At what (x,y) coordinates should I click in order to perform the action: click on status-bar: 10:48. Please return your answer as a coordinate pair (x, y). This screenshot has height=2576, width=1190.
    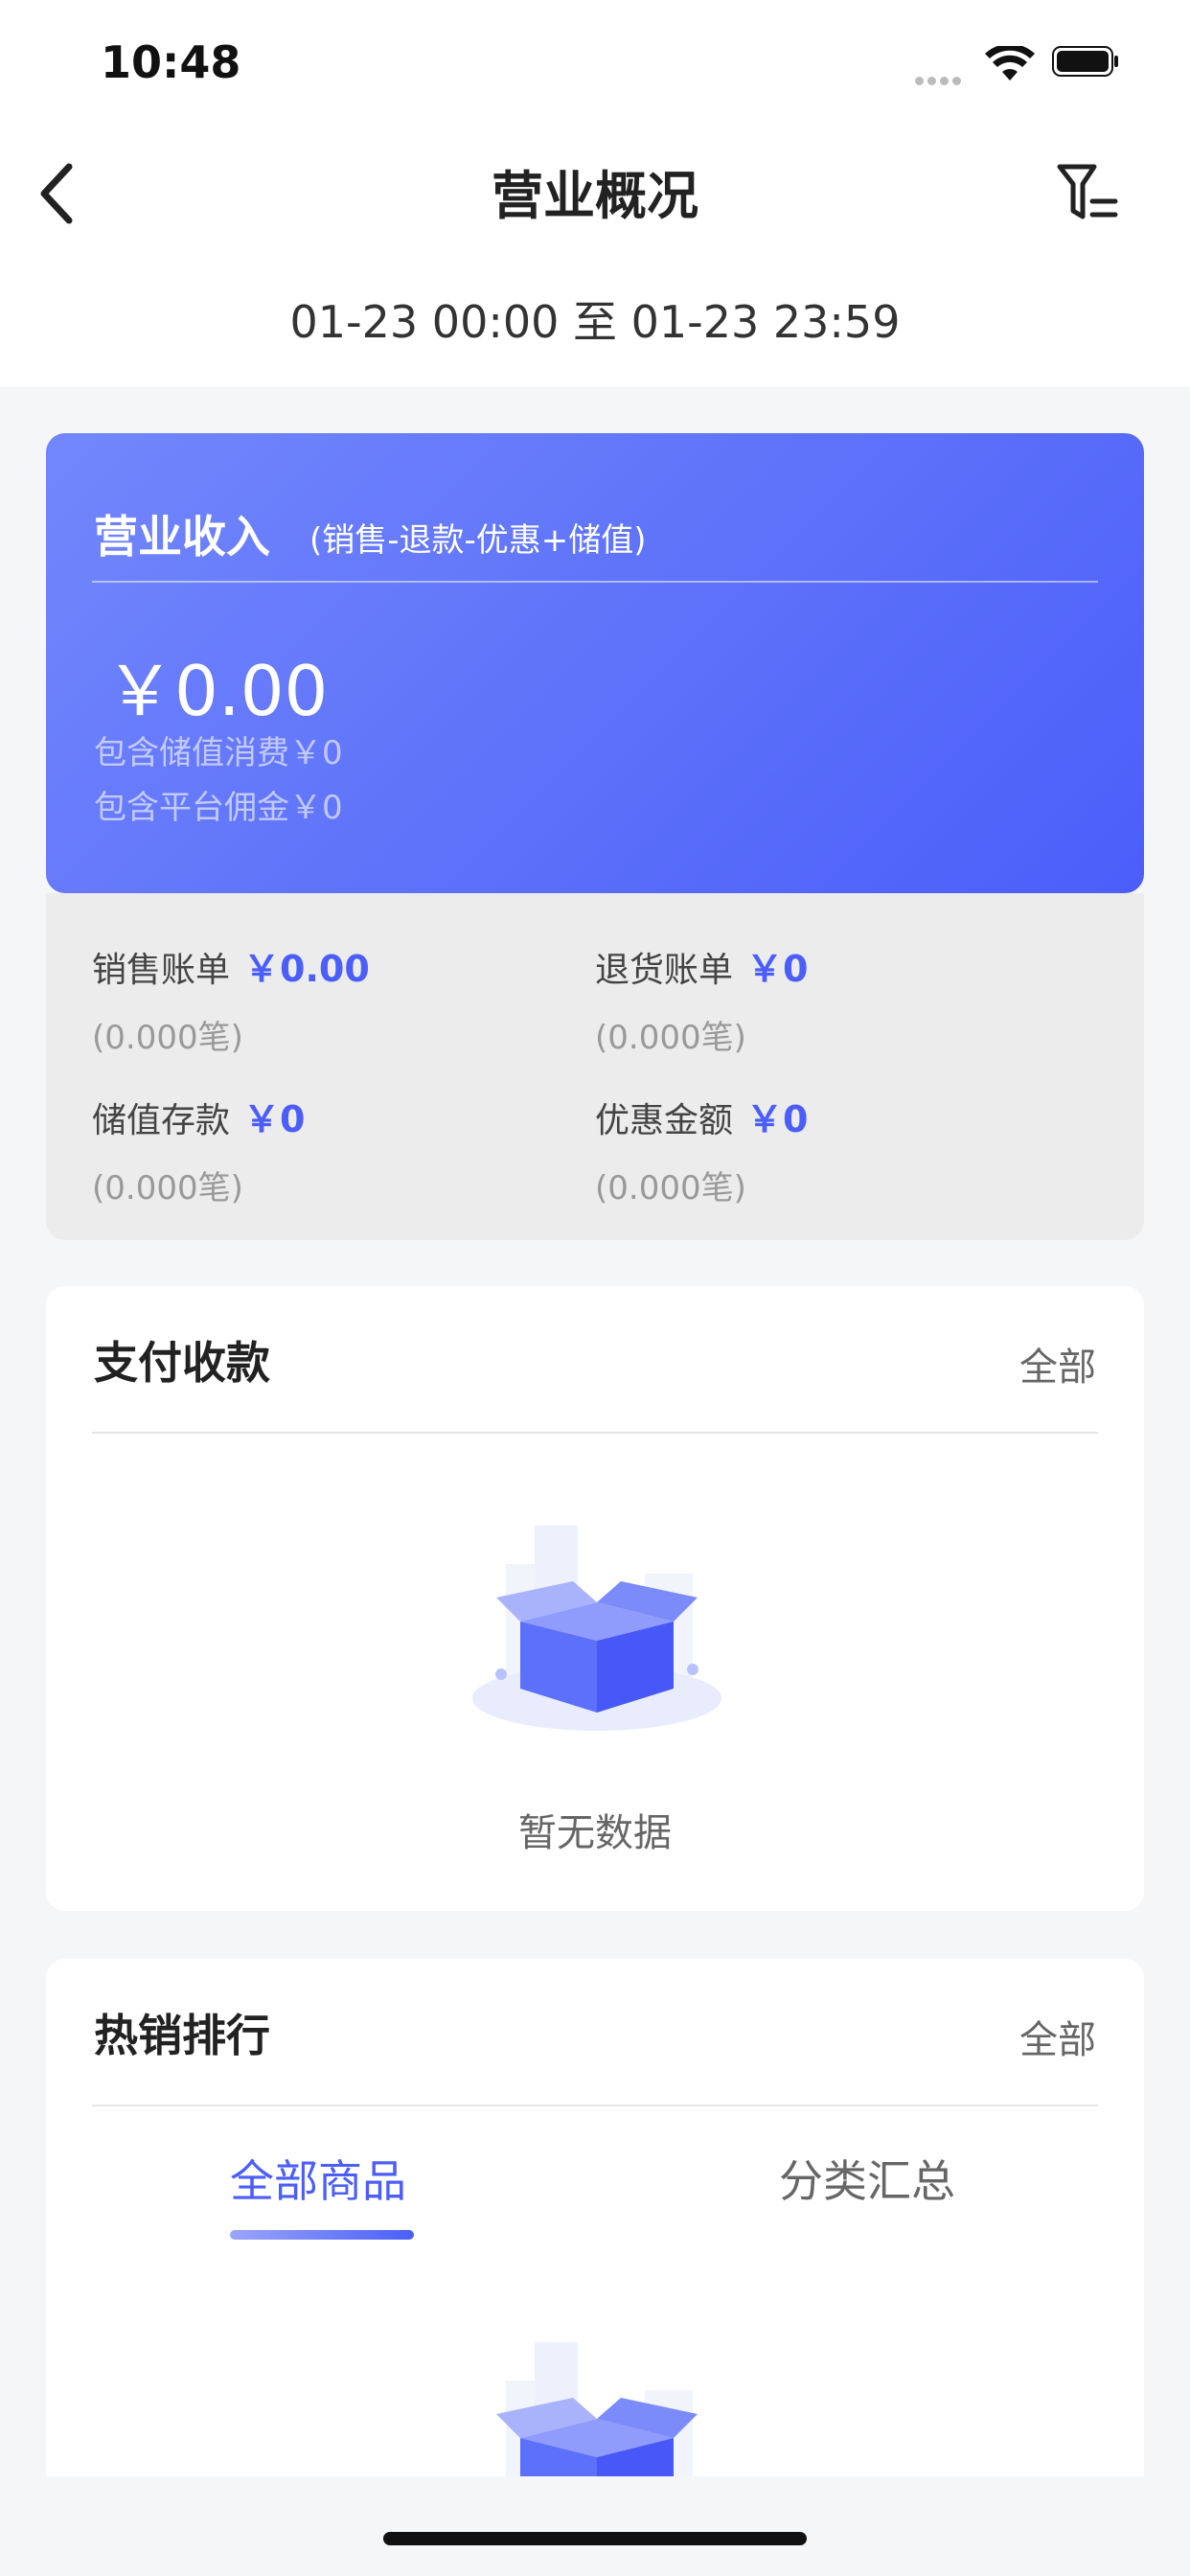
    Looking at the image, I should click on (595, 63).